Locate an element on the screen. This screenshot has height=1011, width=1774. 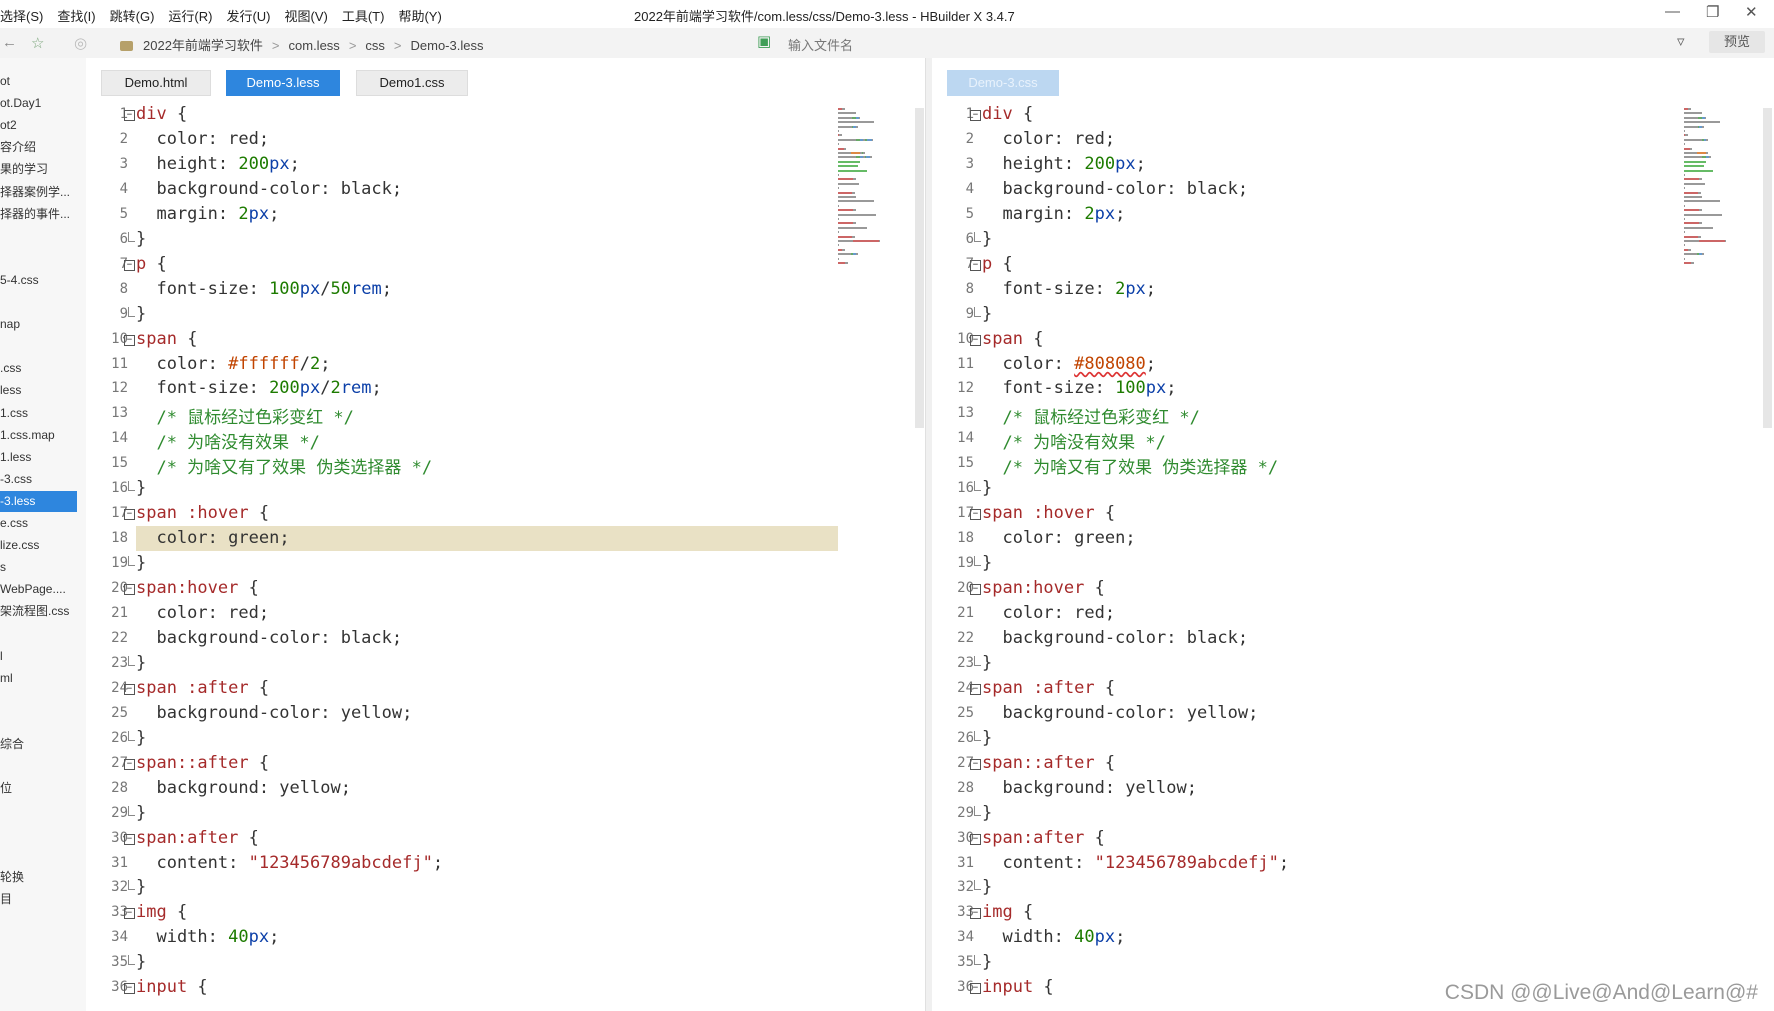
code-line: content: "123456789abcdefj"; is located at coordinates (289, 863).